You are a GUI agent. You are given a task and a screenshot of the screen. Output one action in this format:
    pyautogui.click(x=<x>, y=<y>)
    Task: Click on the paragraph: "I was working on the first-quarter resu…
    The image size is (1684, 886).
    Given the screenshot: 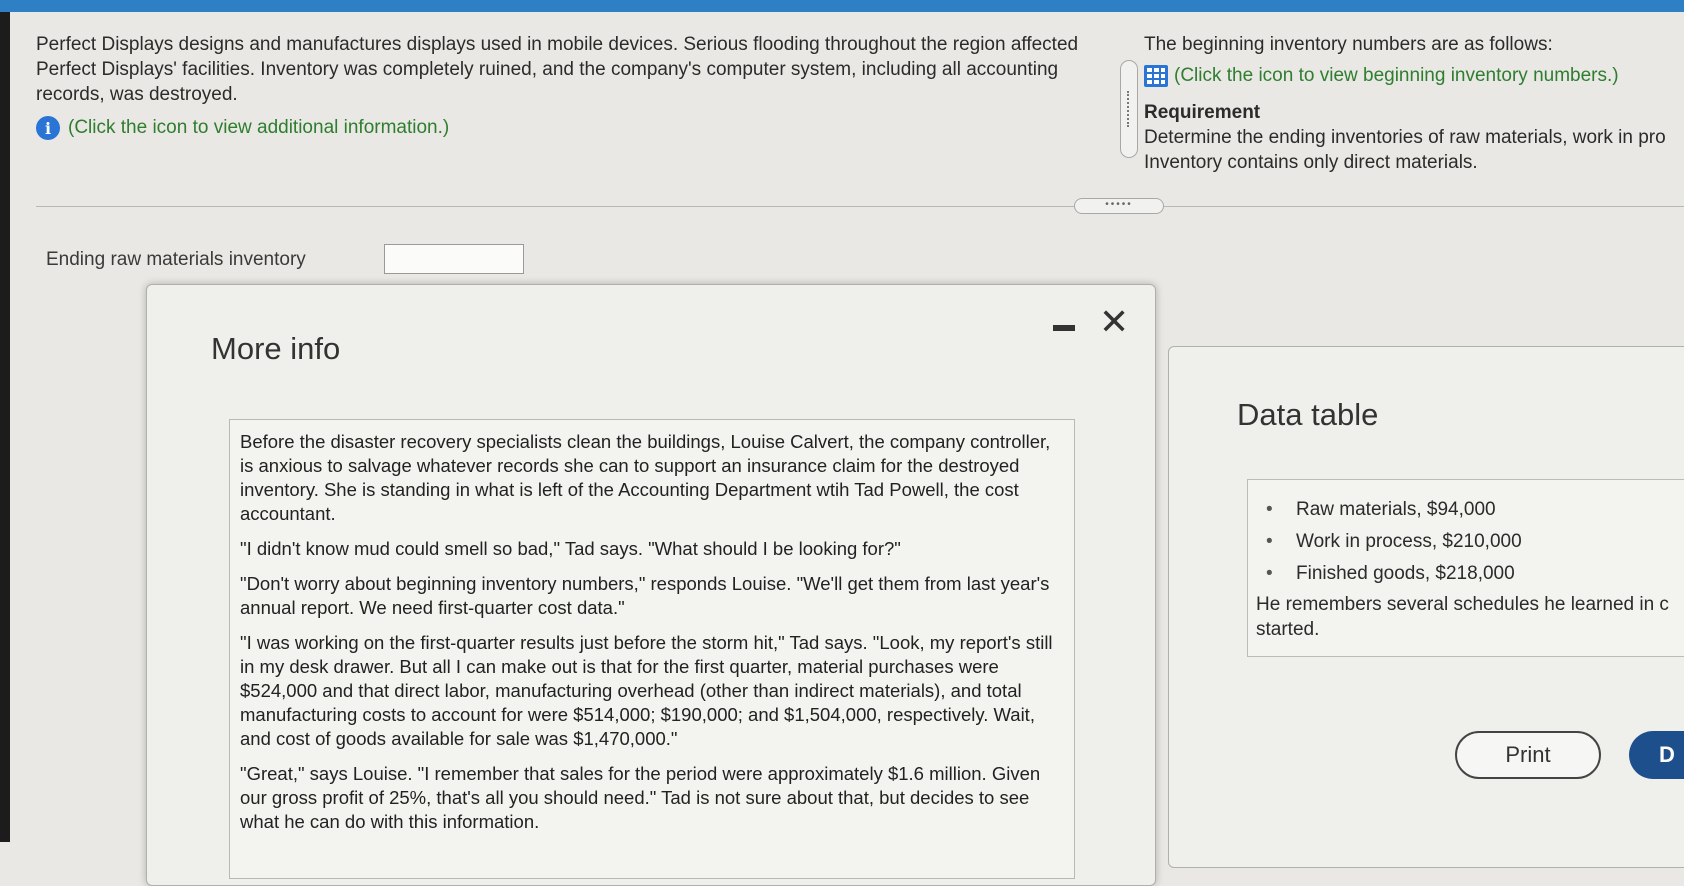 What is the action you would take?
    pyautogui.click(x=646, y=690)
    